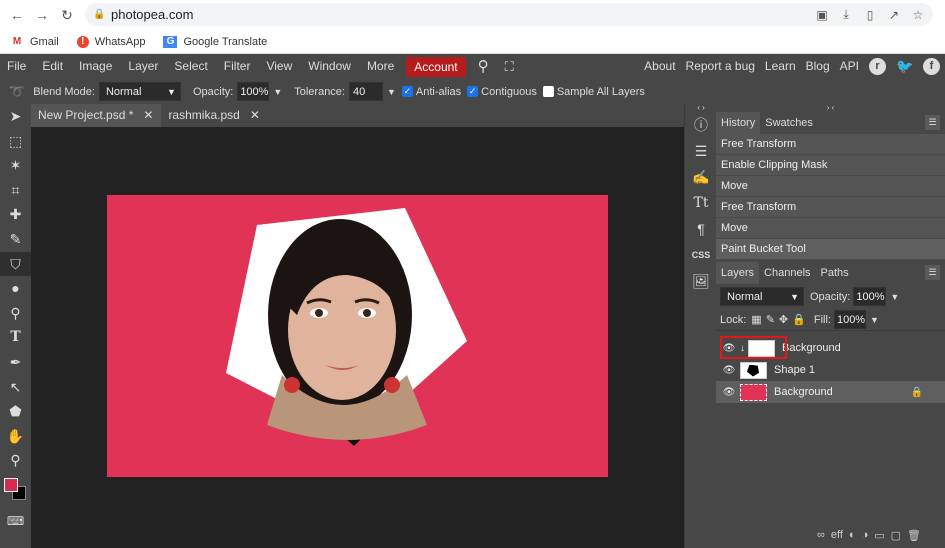 Image resolution: width=945 pixels, height=548 pixels. Describe the element at coordinates (701, 229) in the screenshot. I see `paragraph-icon: ¶` at that location.